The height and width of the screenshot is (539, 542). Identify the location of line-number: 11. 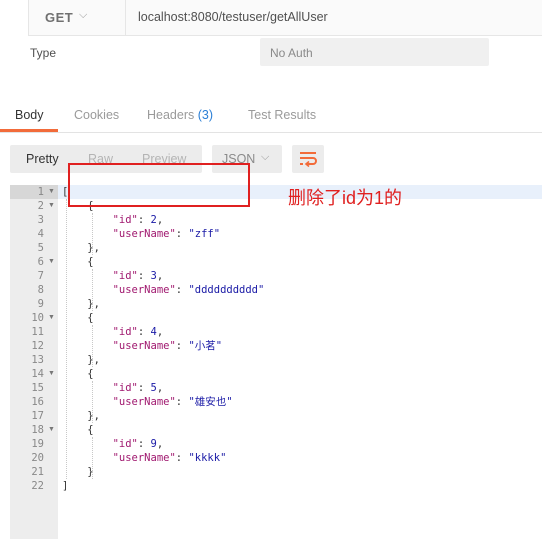
(37, 332).